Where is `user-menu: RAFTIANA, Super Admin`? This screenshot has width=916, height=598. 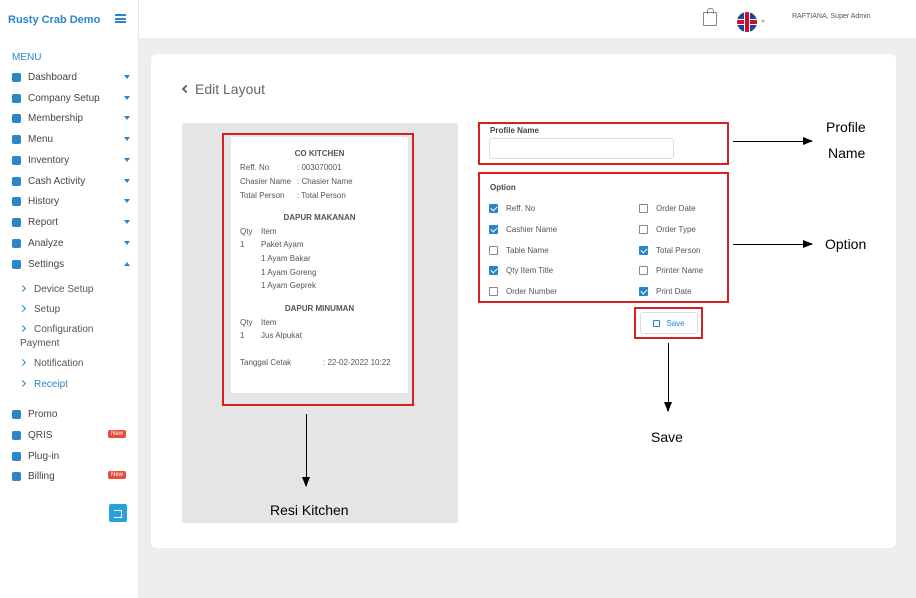
user-menu: RAFTIANA, Super Admin is located at coordinates (831, 16).